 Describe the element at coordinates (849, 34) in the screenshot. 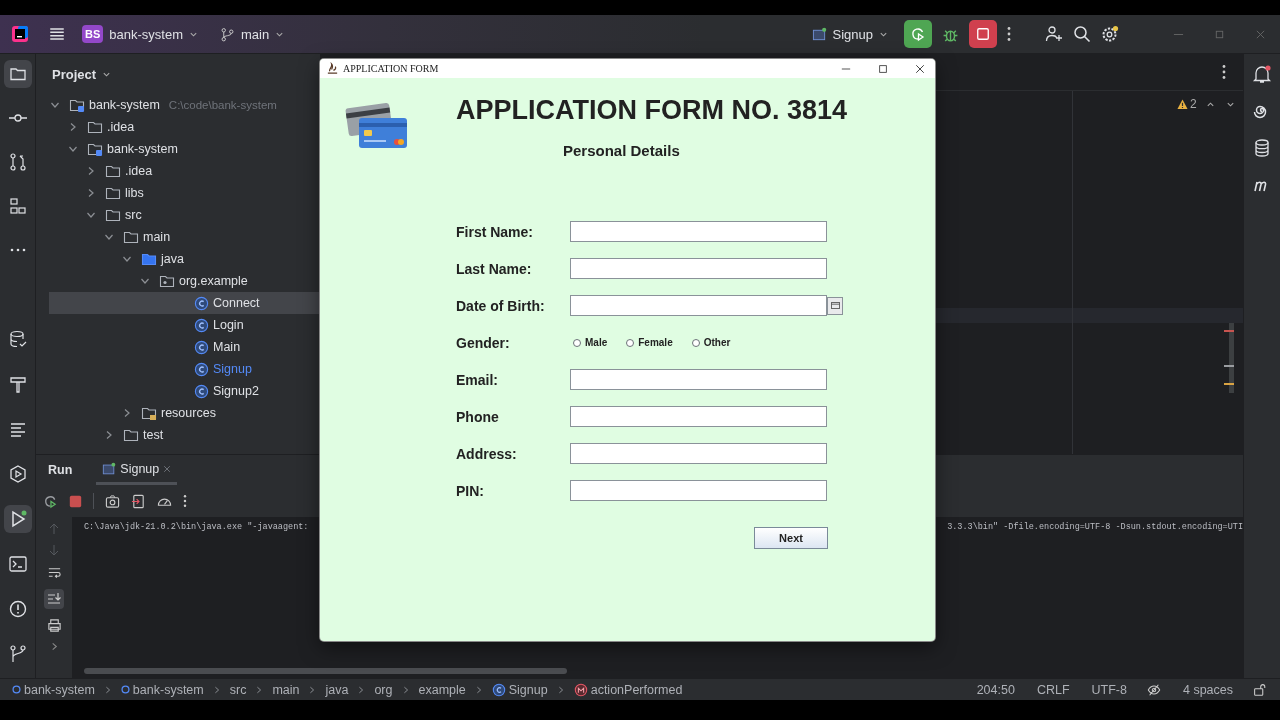

I see `run-config-selector: Signup` at that location.